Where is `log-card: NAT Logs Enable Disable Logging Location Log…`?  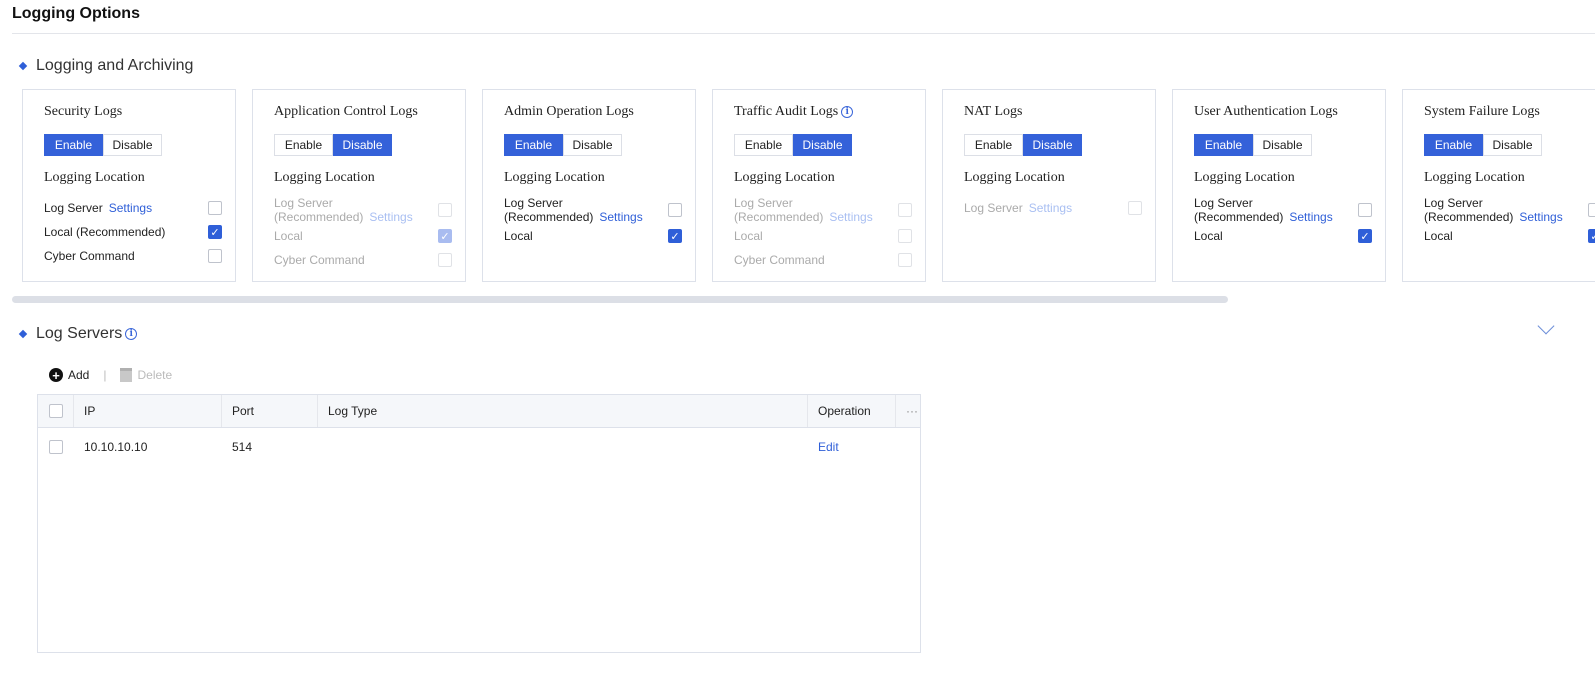 log-card: NAT Logs Enable Disable Logging Location Log… is located at coordinates (1049, 185).